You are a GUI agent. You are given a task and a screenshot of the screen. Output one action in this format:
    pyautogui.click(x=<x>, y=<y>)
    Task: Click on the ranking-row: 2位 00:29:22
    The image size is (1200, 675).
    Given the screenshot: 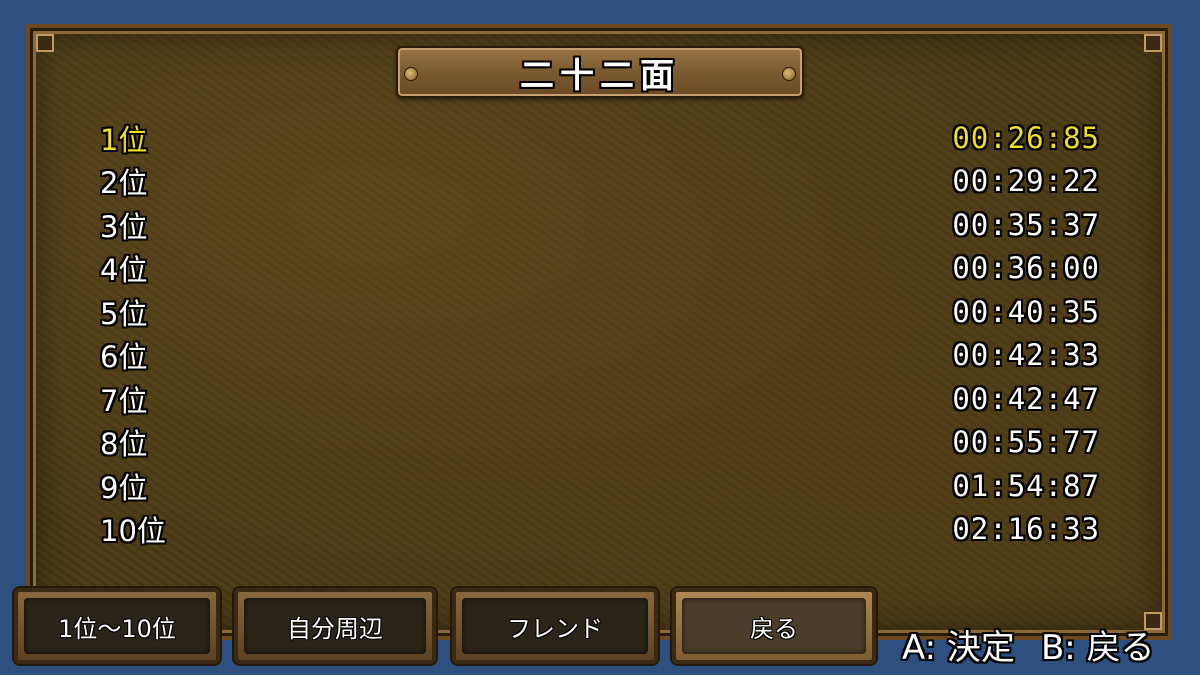 What is the action you would take?
    pyautogui.click(x=600, y=182)
    